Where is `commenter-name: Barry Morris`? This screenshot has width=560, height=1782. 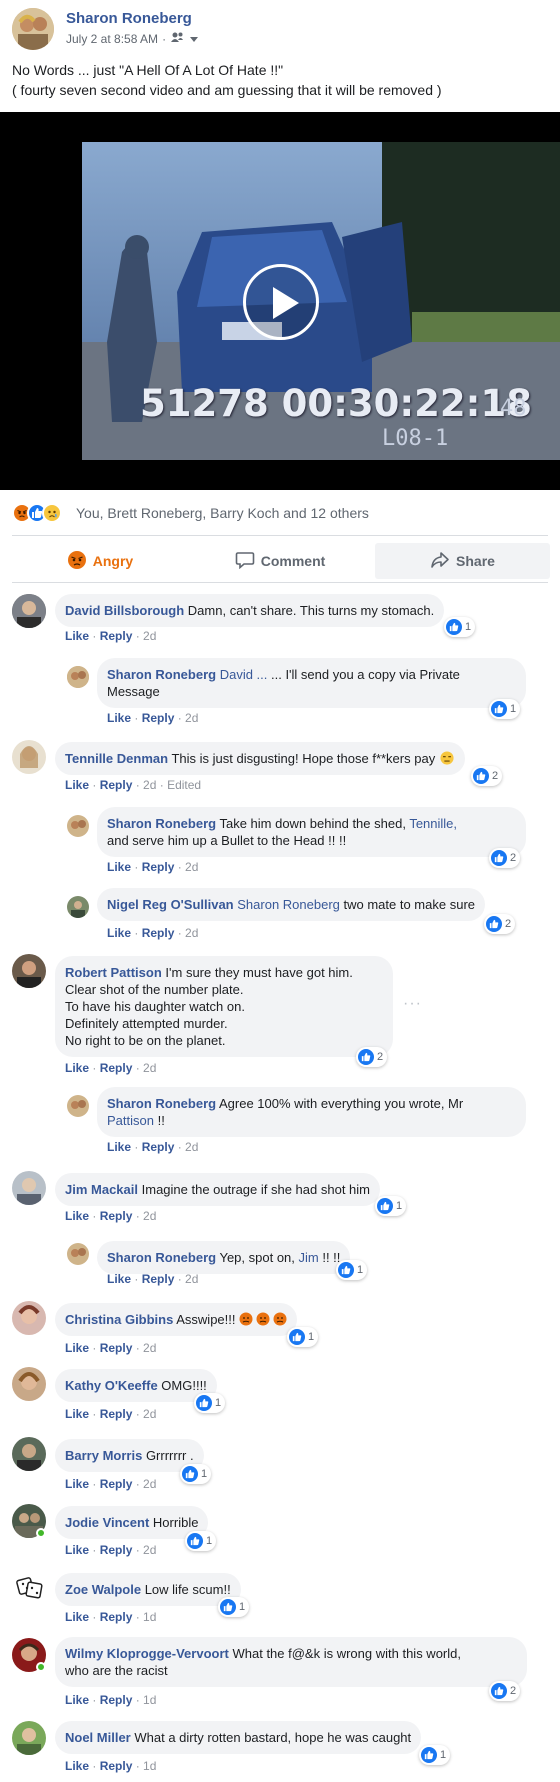 commenter-name: Barry Morris is located at coordinates (103, 1455).